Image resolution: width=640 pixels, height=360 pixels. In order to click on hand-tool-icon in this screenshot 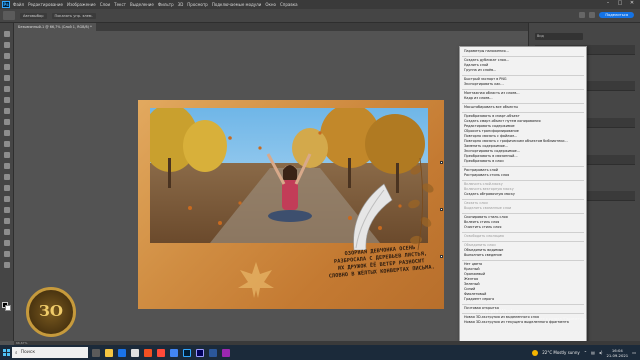, I will do `click(7, 243)`.